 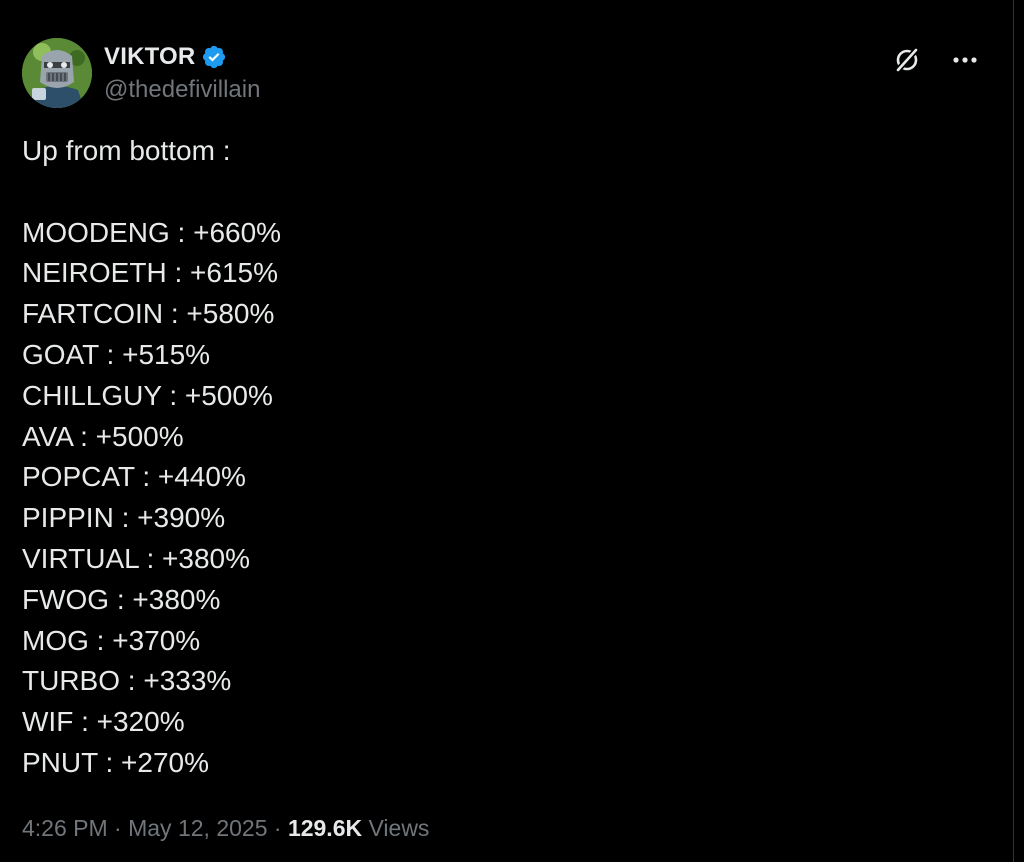 What do you see at coordinates (126, 150) in the screenshot?
I see `intro-text: Up from bottom :` at bounding box center [126, 150].